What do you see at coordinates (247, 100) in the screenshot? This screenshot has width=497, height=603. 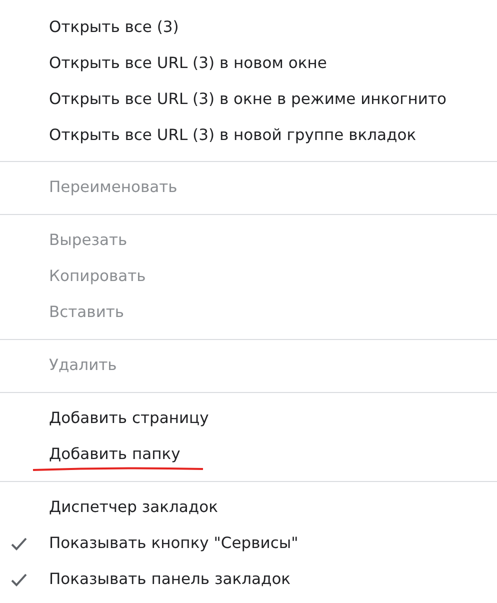 I see `menu-item: Открыть все URL (3) в окне в режиме инкогнито` at bounding box center [247, 100].